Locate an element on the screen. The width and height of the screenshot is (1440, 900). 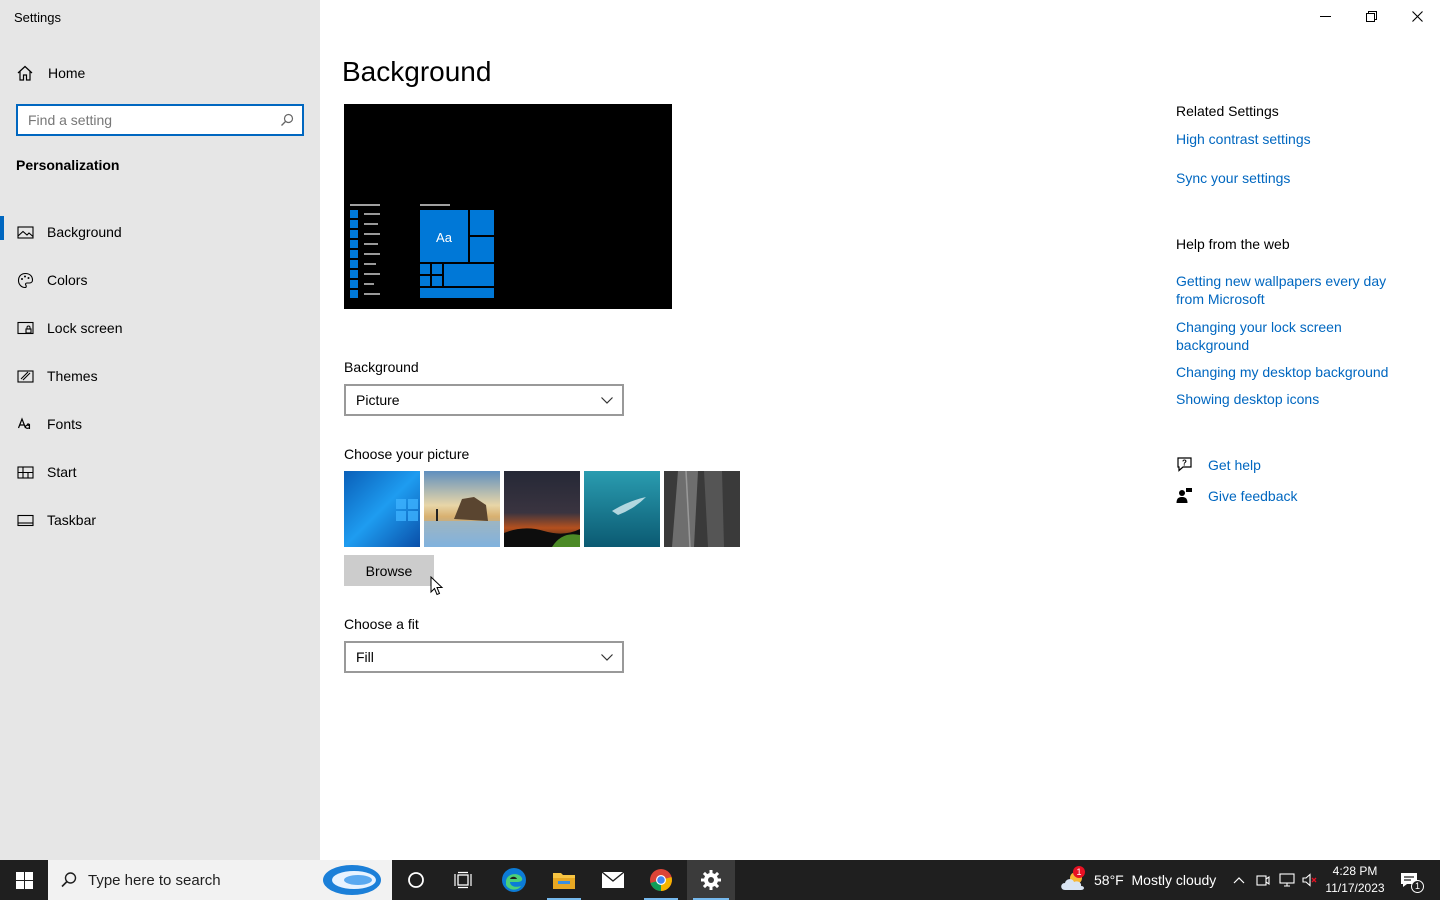
give-feedback-label: Give feedback is located at coordinates (1253, 495).